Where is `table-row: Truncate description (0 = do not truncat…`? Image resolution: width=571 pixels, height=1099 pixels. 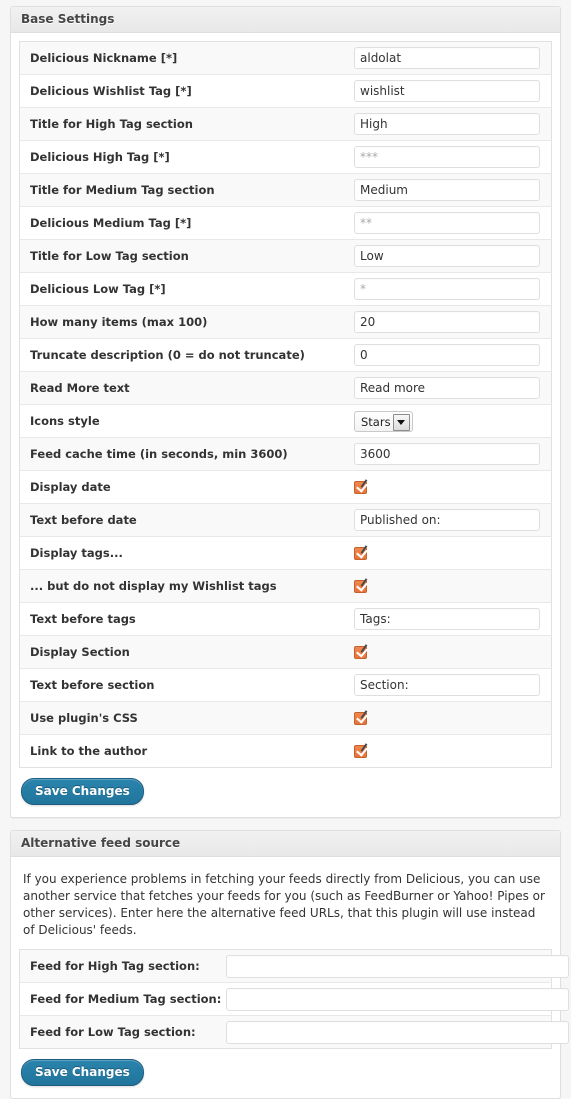
table-row: Truncate description (0 = do not truncat… is located at coordinates (285, 355).